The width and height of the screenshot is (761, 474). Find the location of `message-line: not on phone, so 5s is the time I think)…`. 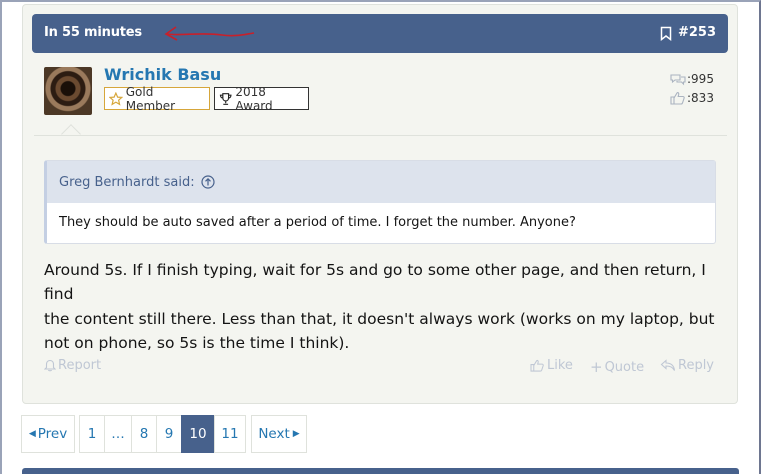

message-line: not on phone, so 5s is the time I think)… is located at coordinates (197, 342).